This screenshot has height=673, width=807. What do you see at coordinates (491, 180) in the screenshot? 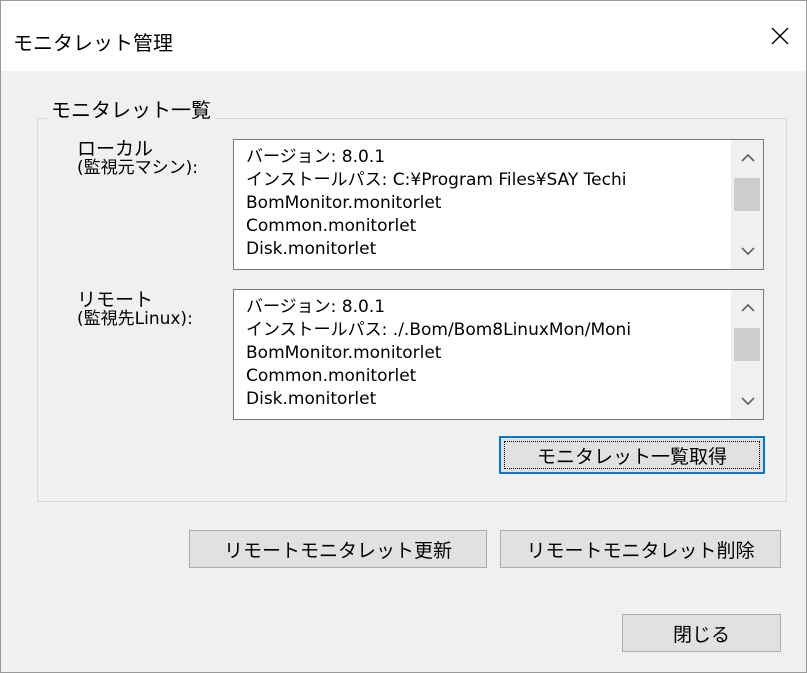
I see `list-item: インストールパス: C:¥Program Files¥SAY Techi` at bounding box center [491, 180].